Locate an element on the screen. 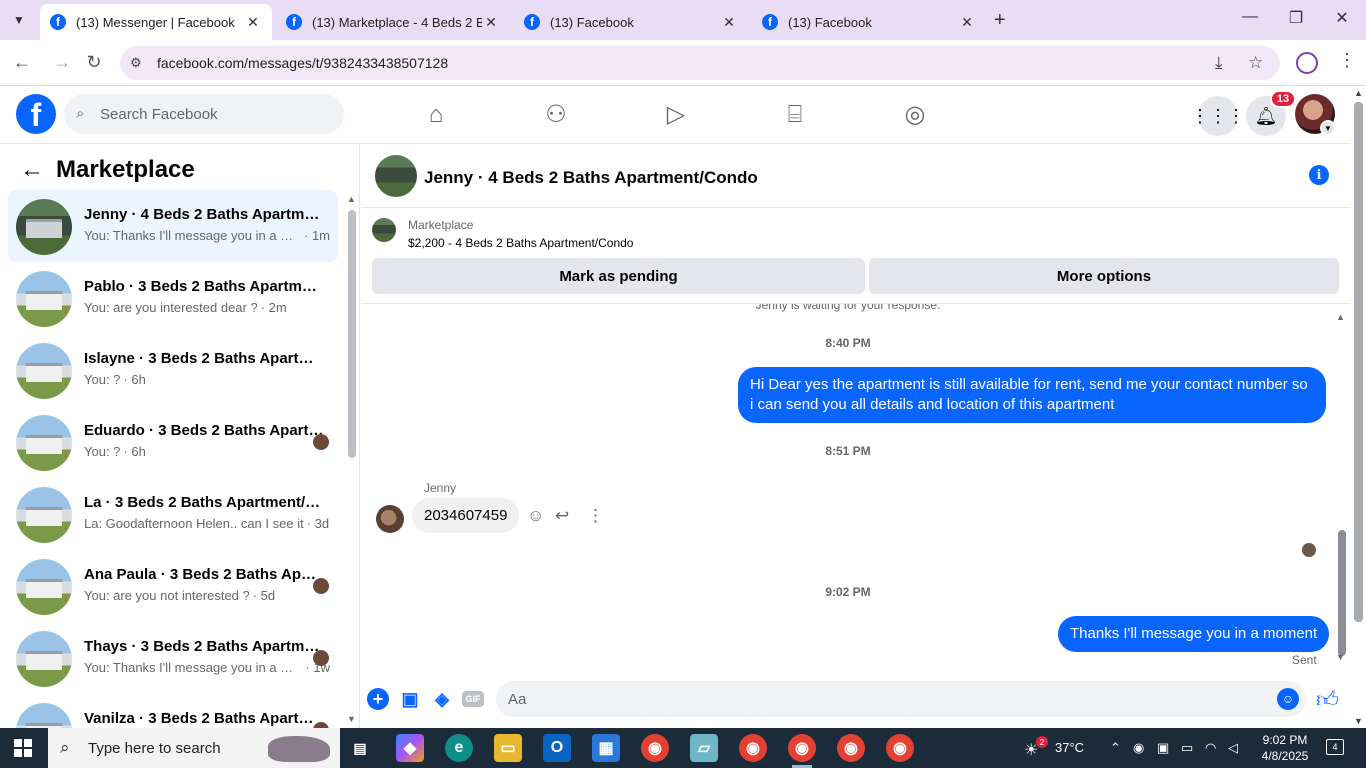 This screenshot has width=1366, height=768. windows-start-icon is located at coordinates (23, 748).